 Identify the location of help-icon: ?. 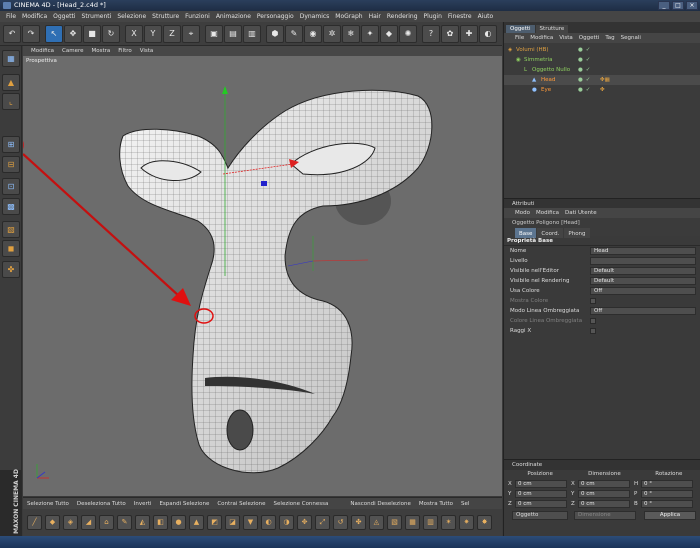
(431, 33).